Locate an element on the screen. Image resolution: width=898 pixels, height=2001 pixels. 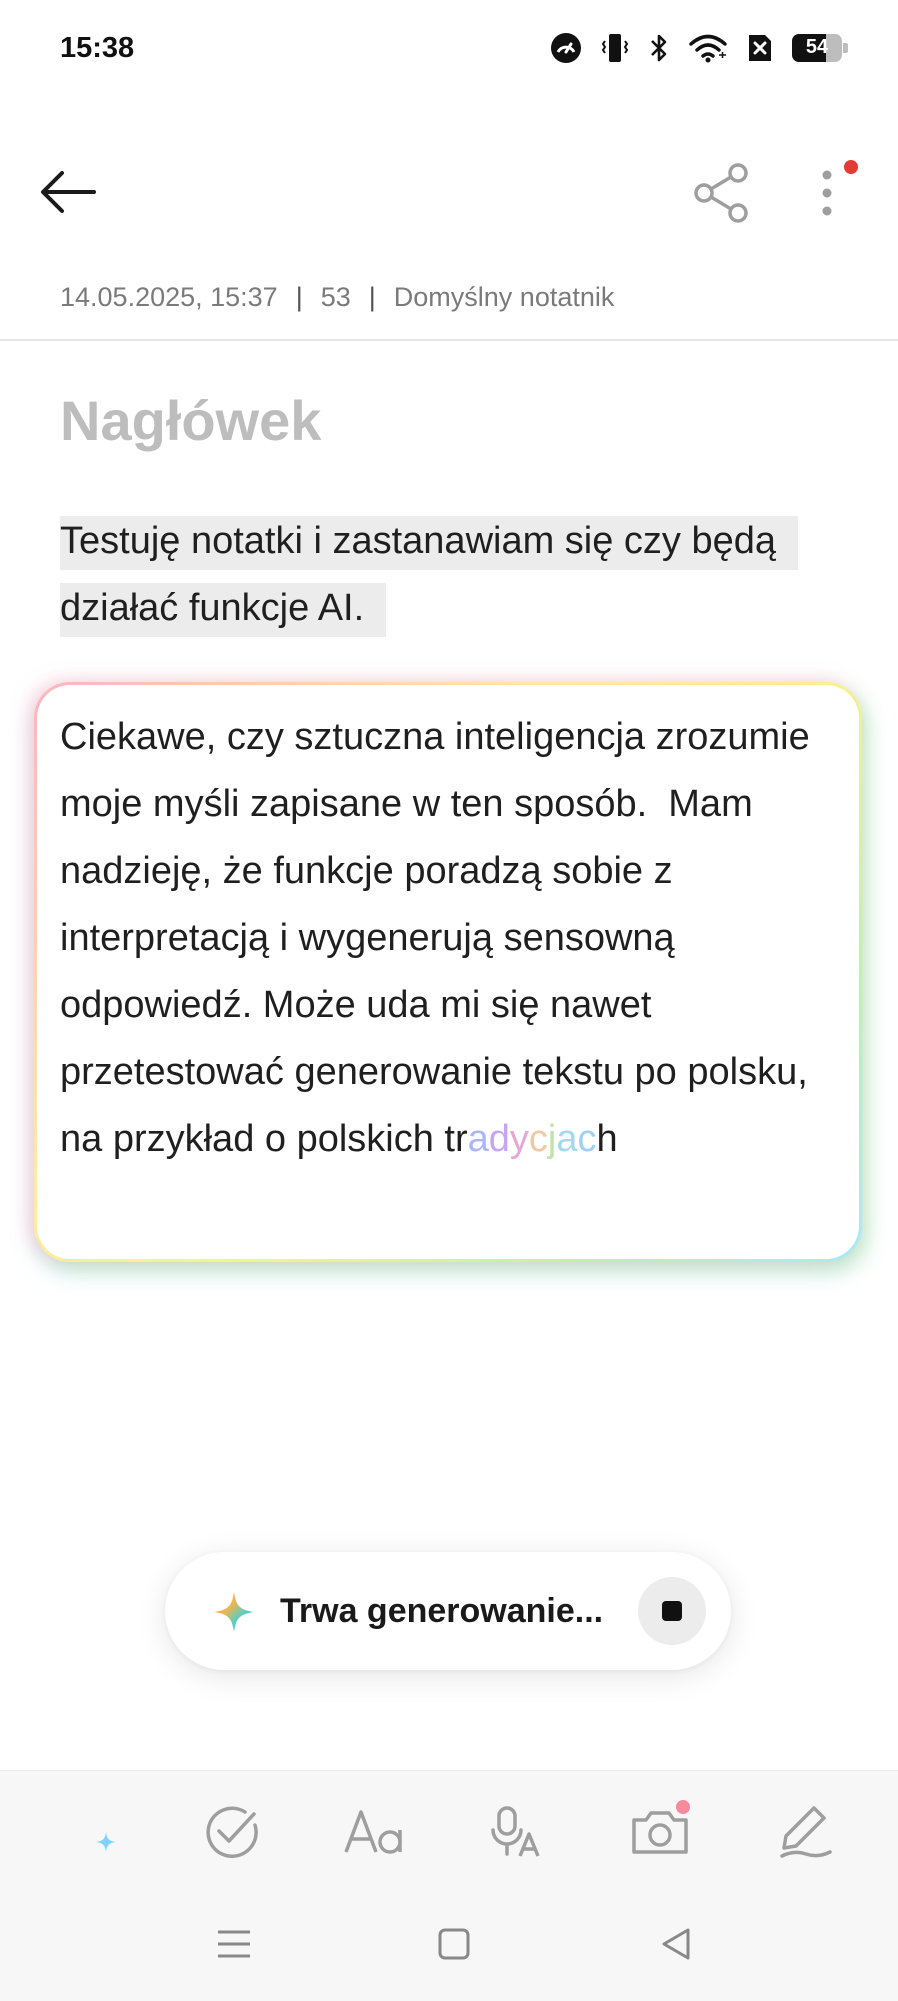
text-format-icon is located at coordinates (373, 1832).